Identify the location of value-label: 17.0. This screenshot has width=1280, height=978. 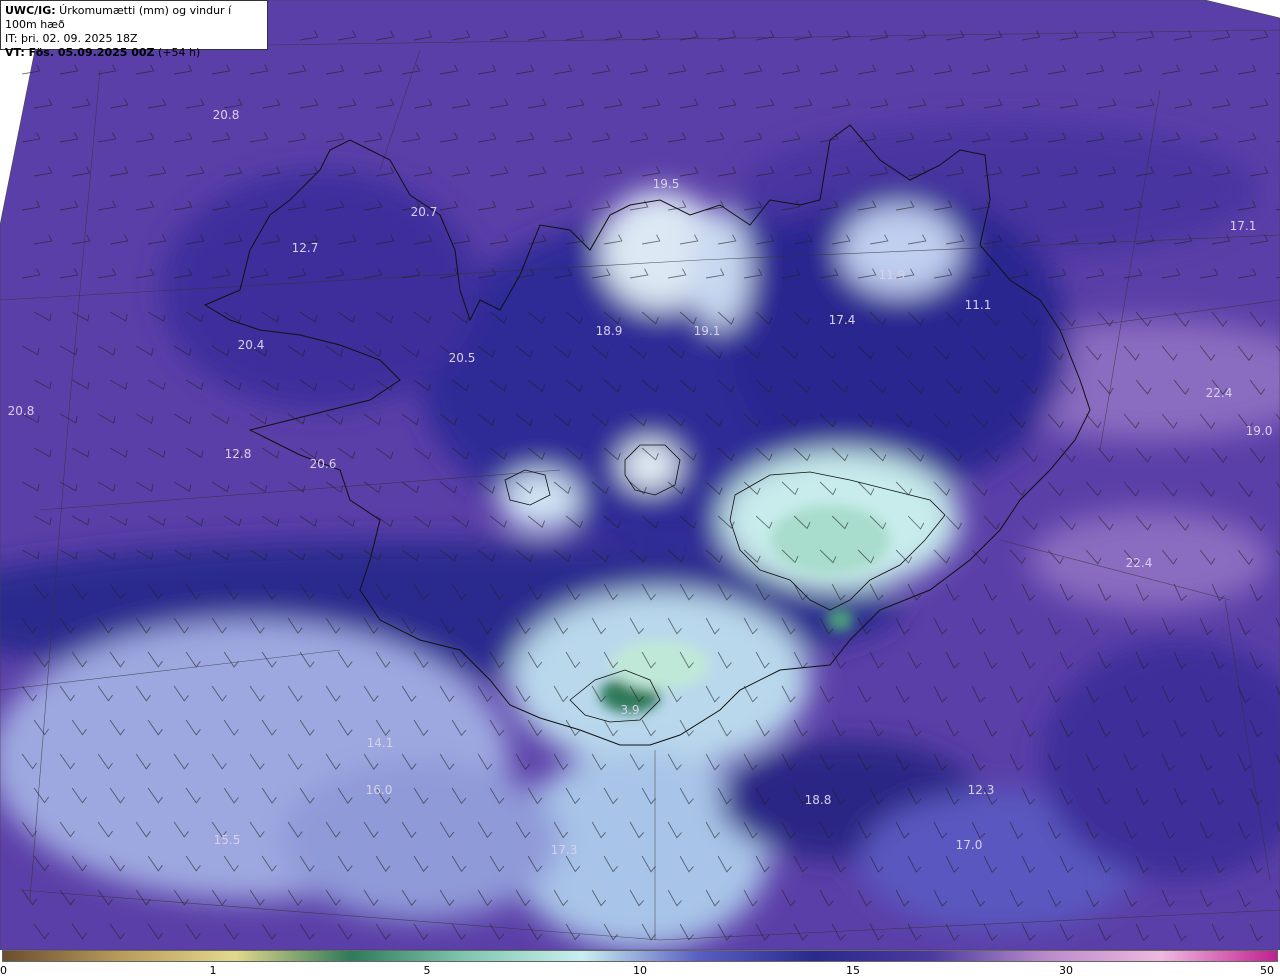
(969, 845).